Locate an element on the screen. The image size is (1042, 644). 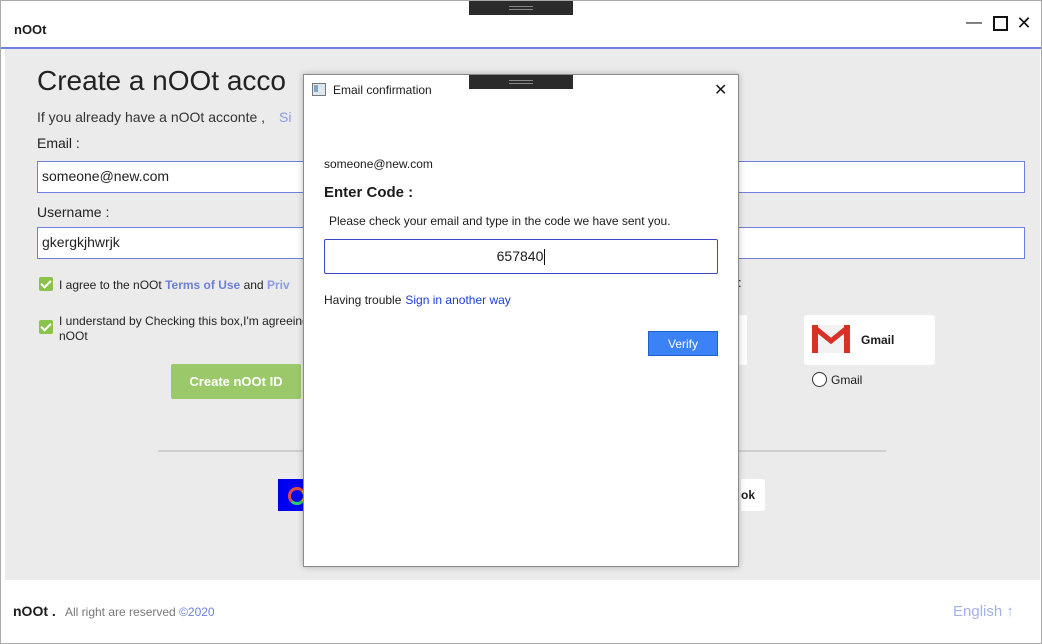
footer-rights: All right are reserved ©2020 is located at coordinates (140, 612).